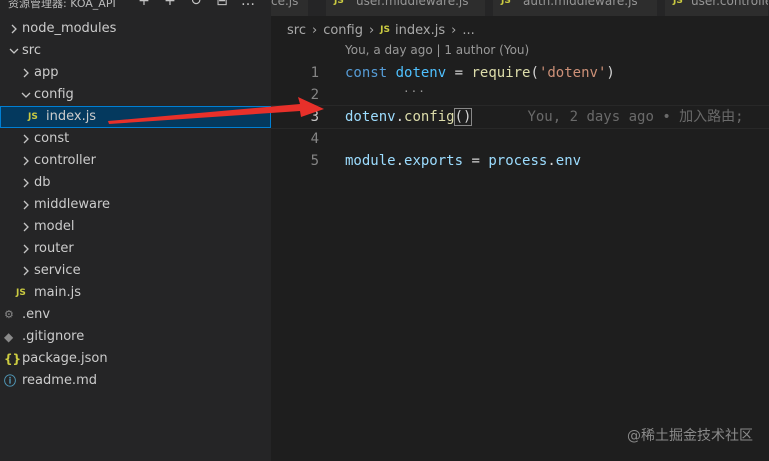 The height and width of the screenshot is (461, 769). I want to click on paren: (), so click(463, 117).